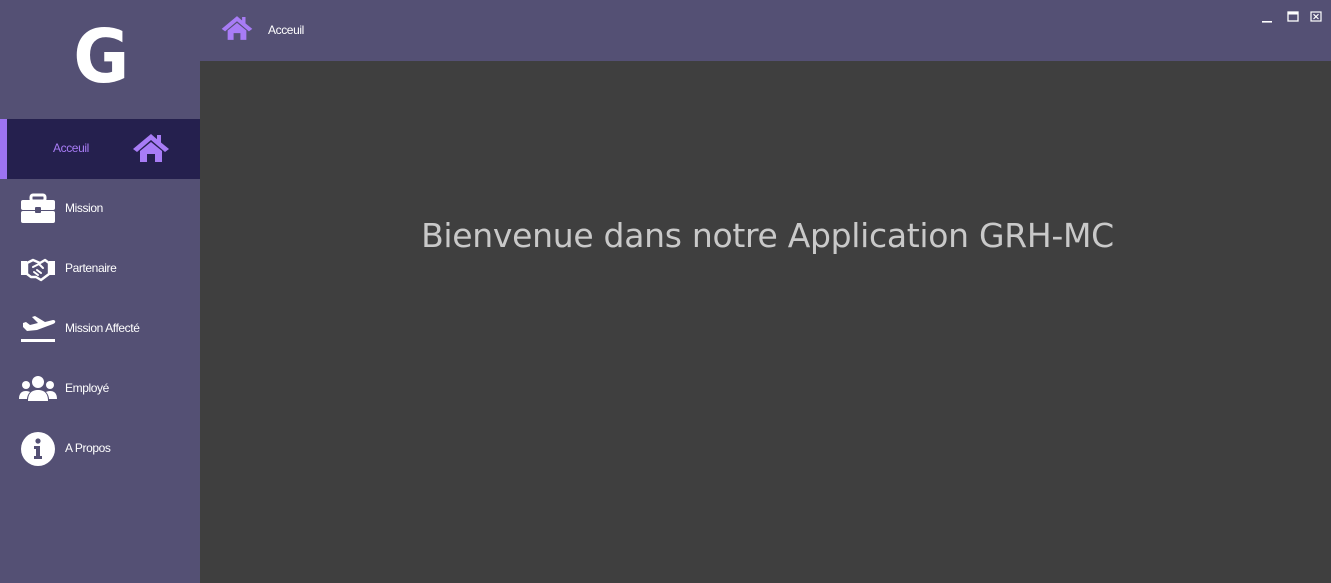 This screenshot has height=583, width=1331. Describe the element at coordinates (765, 30) in the screenshot. I see `header-bar: Acceuil` at that location.